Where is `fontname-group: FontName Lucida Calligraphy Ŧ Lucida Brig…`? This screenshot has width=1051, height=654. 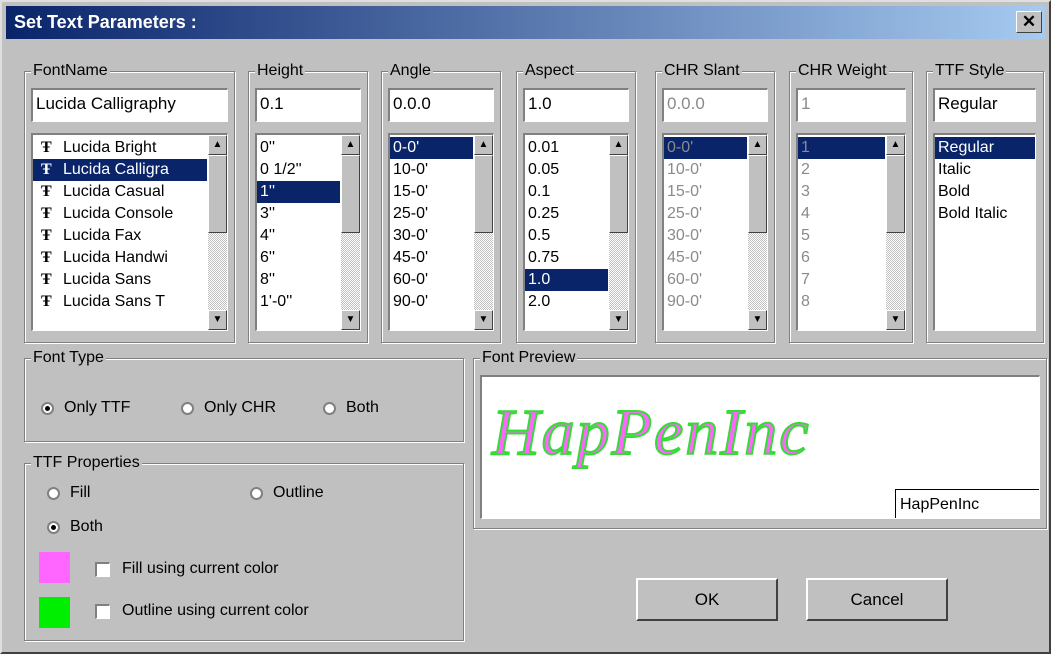
fontname-group: FontName Lucida Calligraphy Ŧ Lucida Brig… is located at coordinates (129, 202).